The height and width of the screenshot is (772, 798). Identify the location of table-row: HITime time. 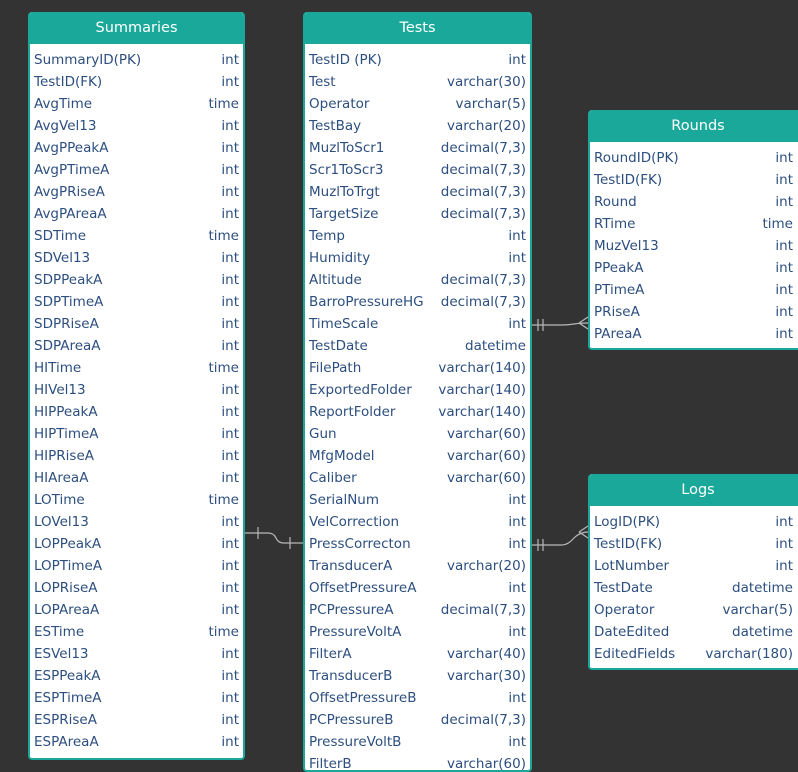
(136, 368).